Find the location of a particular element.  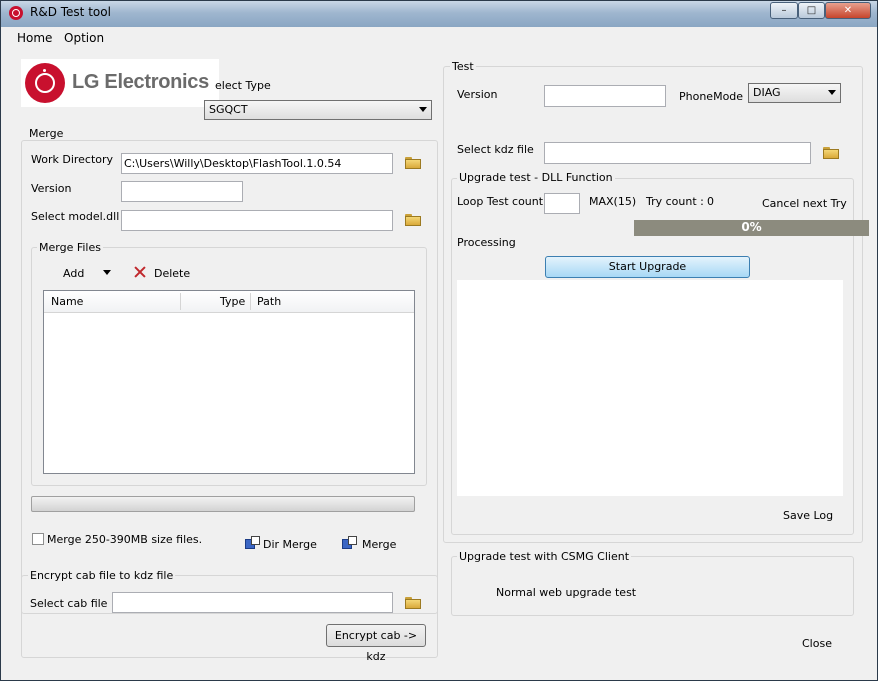

delete-icon is located at coordinates (140, 272).